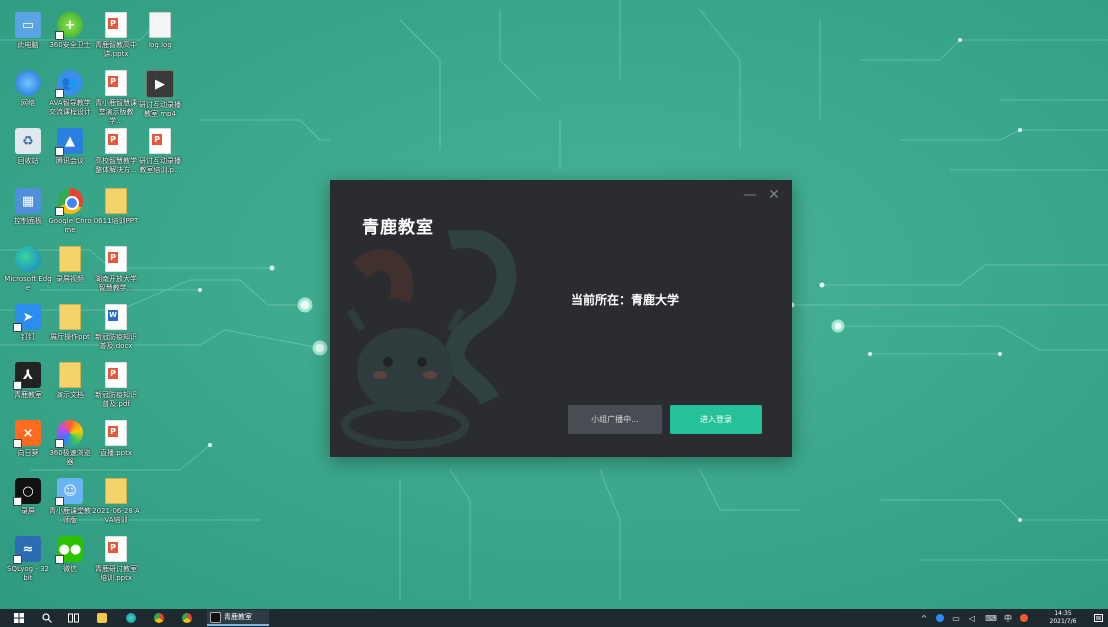 This screenshot has height=627, width=1108. What do you see at coordinates (70, 515) in the screenshot?
I see `desktop-icon-label: 青小鹿课堂教师版` at bounding box center [70, 515].